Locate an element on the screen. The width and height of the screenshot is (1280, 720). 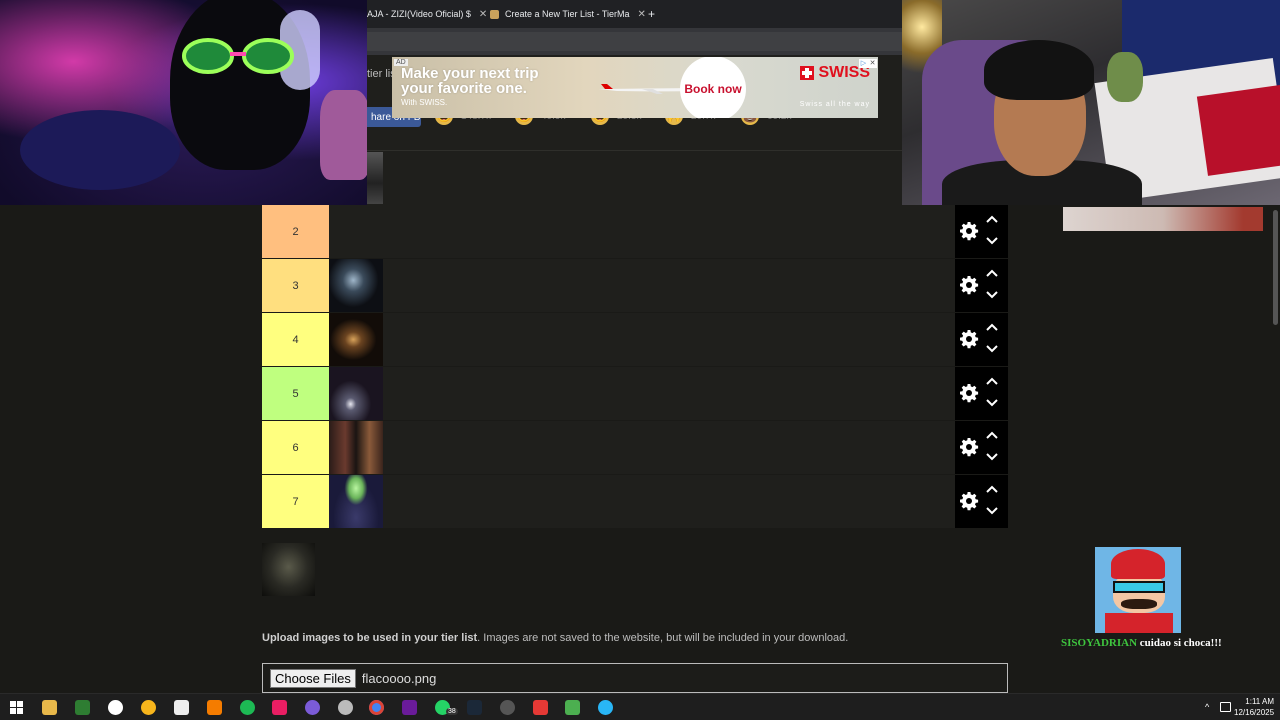
network-icon is located at coordinates (1225, 707).